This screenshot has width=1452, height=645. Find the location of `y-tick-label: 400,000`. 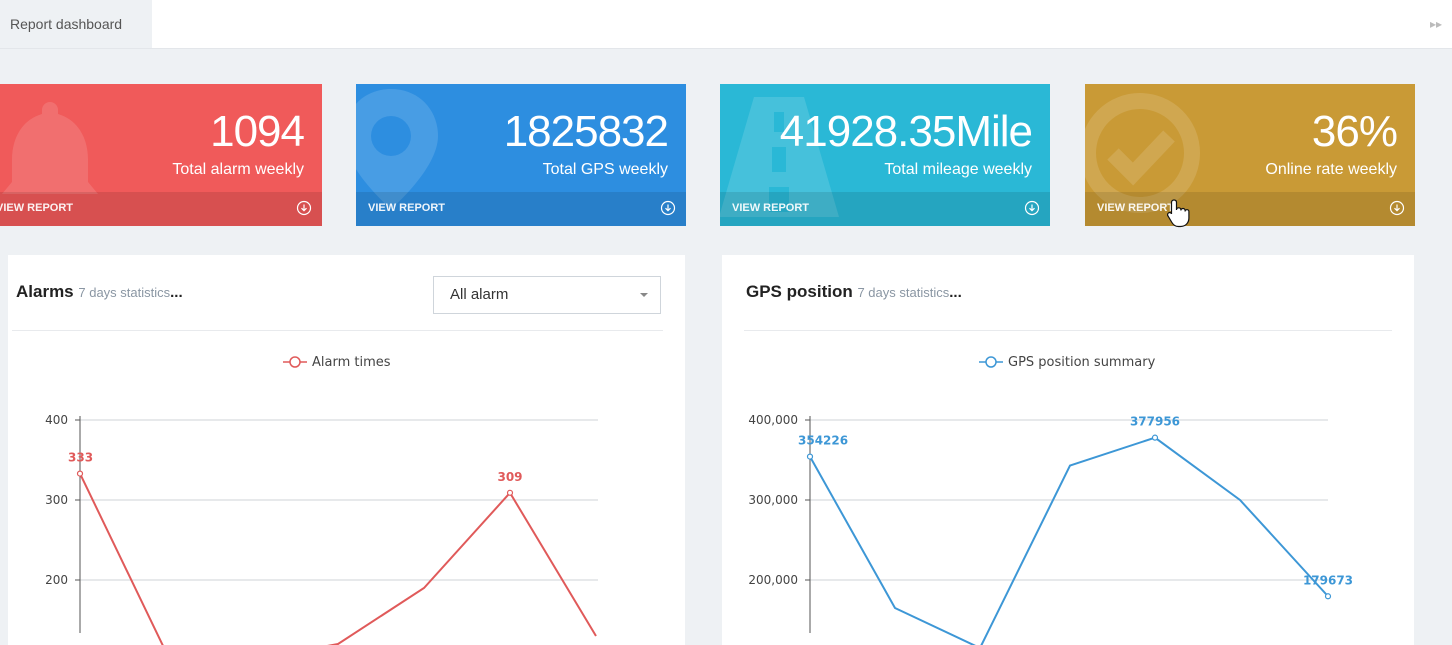

y-tick-label: 400,000 is located at coordinates (773, 420).